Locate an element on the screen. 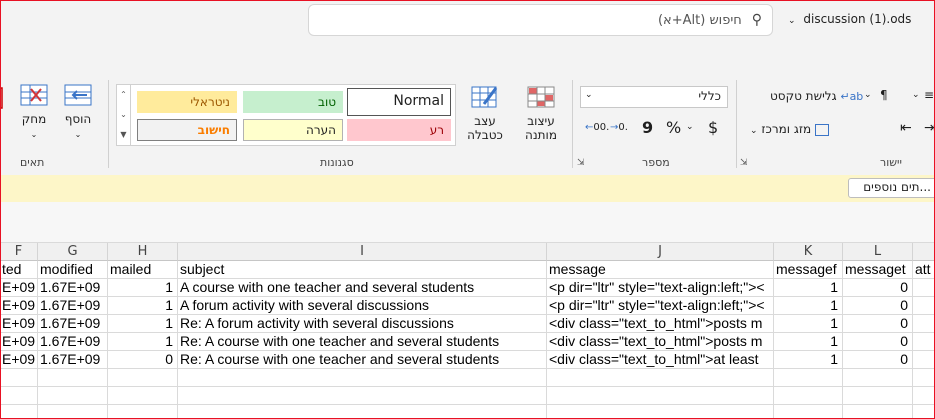  header-cell: messaget is located at coordinates (878, 270).